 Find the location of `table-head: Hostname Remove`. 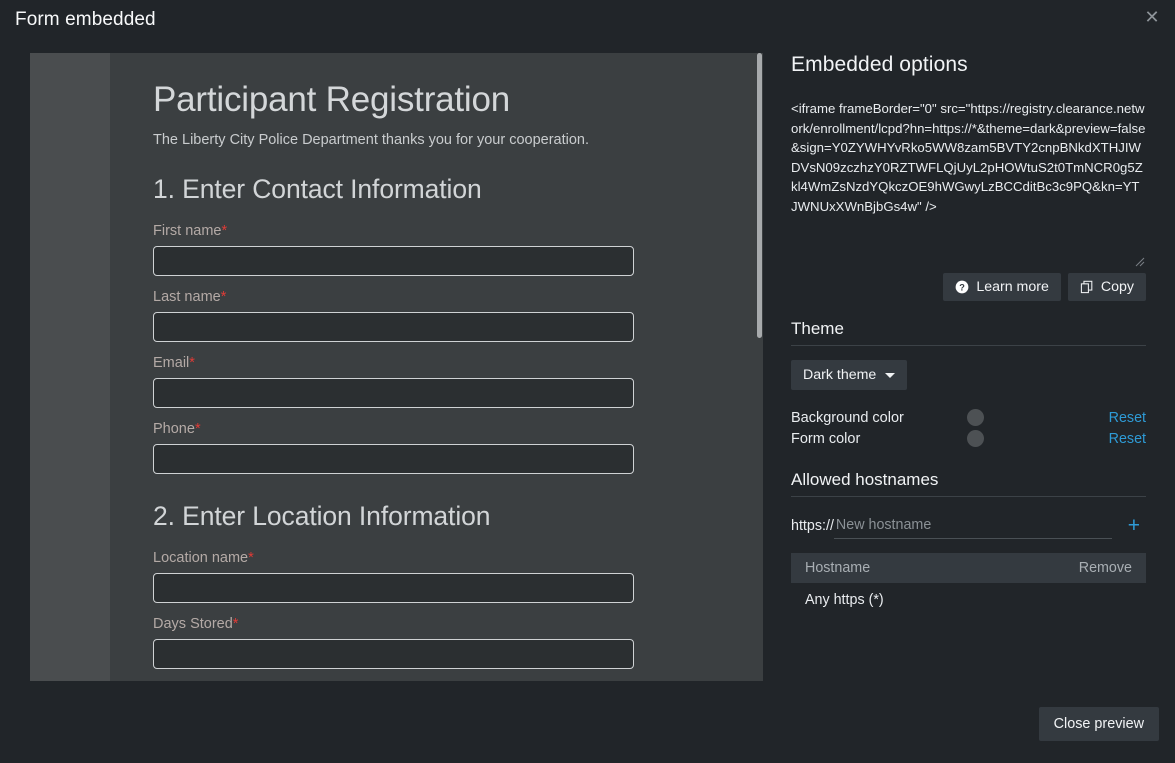

table-head: Hostname Remove is located at coordinates (968, 568).